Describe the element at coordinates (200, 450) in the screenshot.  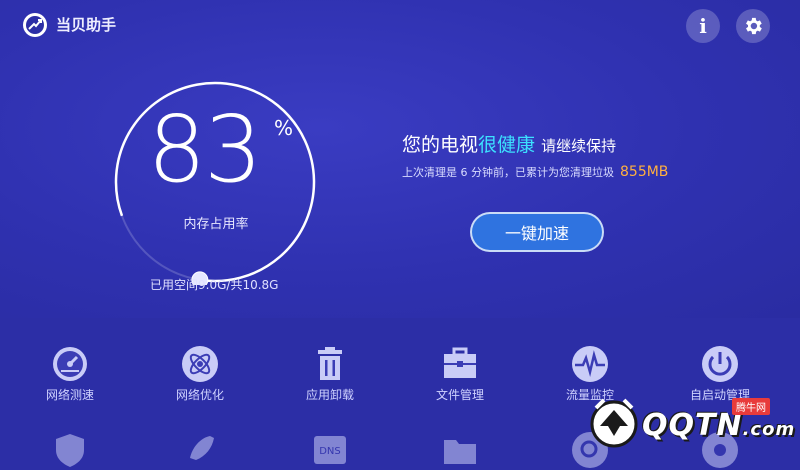
I see `rocket-icon` at that location.